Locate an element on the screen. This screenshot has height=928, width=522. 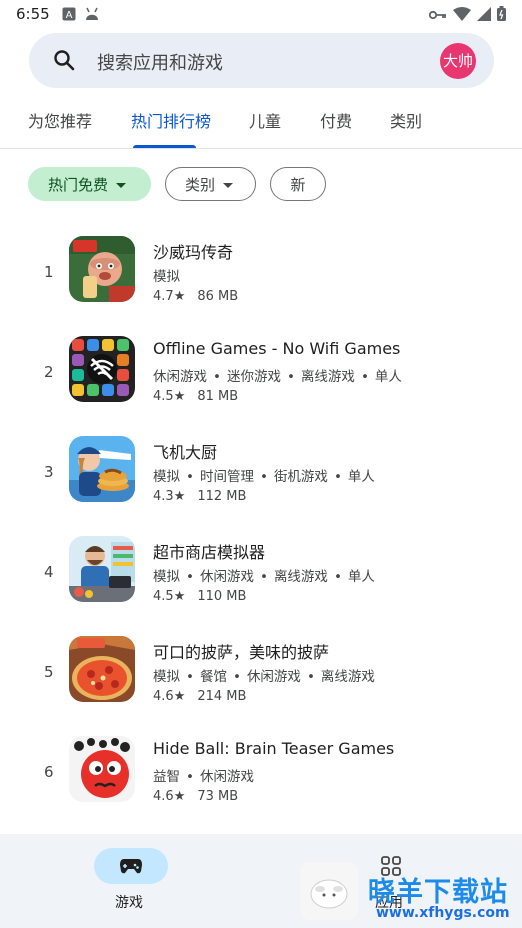
vpn-key-icon is located at coordinates (437, 15).